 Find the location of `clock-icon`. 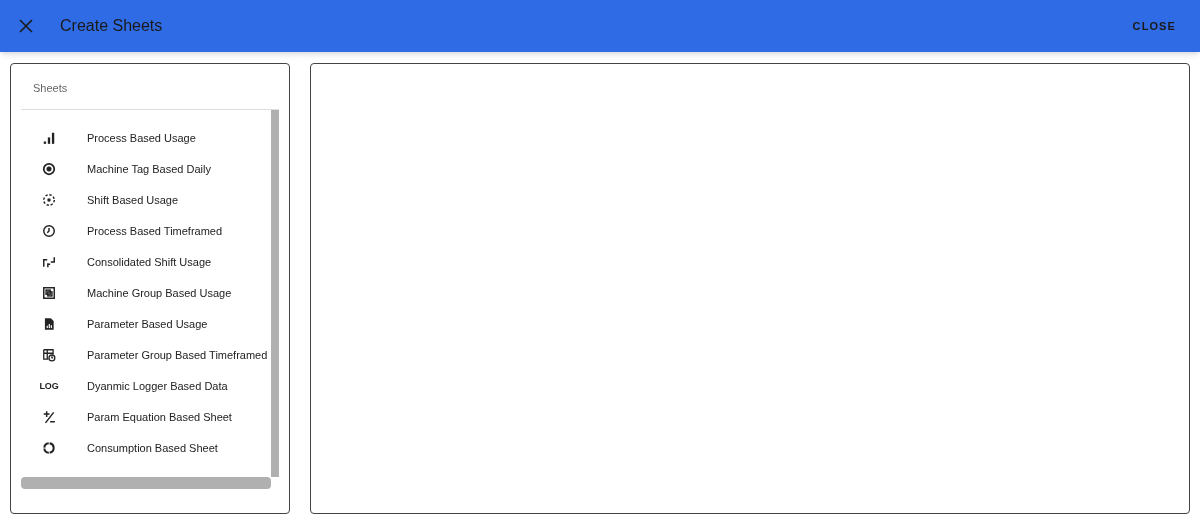

clock-icon is located at coordinates (49, 231).